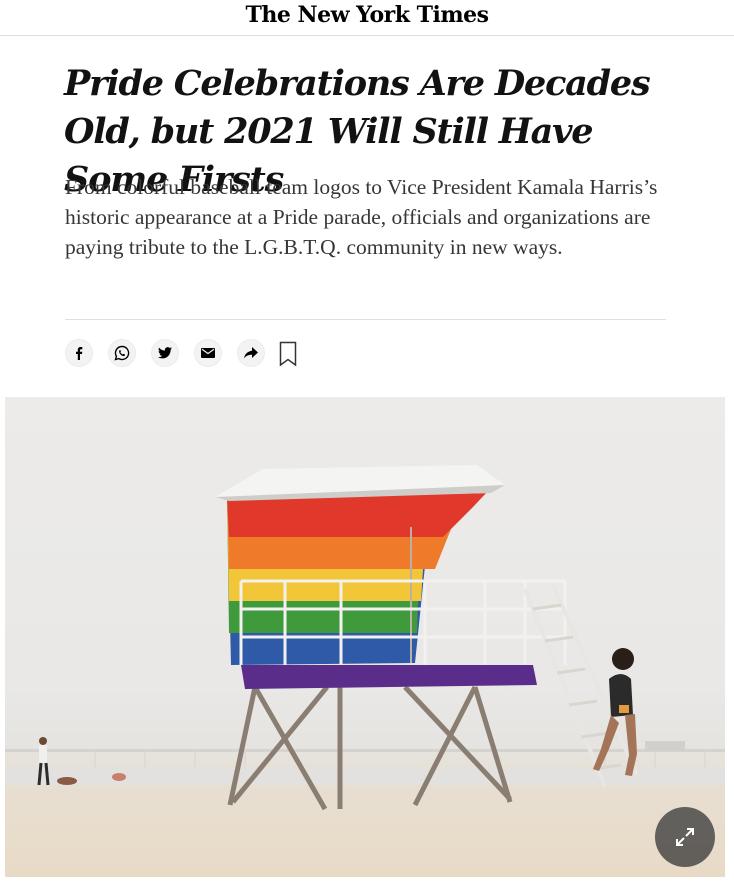  What do you see at coordinates (367, 15) in the screenshot?
I see `nyt-logo: The New York Times` at bounding box center [367, 15].